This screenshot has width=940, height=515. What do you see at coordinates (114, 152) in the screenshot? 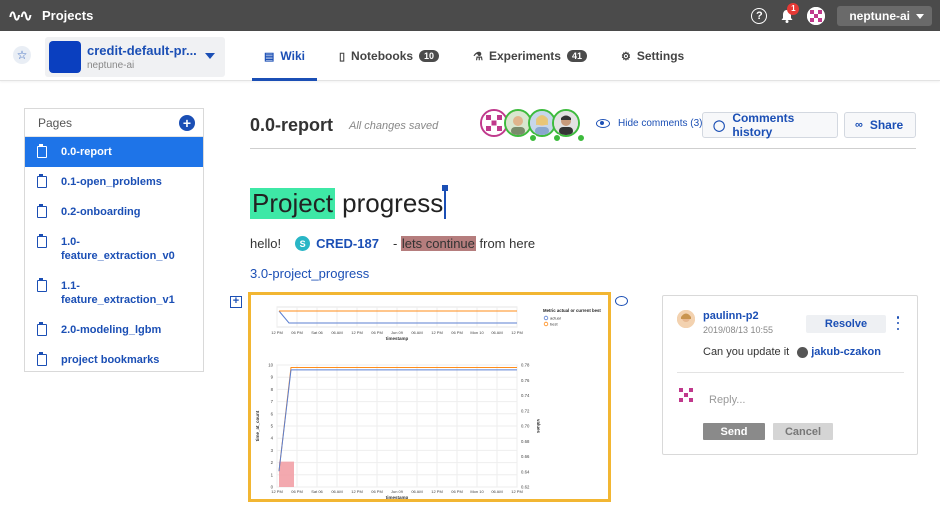
I see `page-item: 0.0-report` at bounding box center [114, 152].